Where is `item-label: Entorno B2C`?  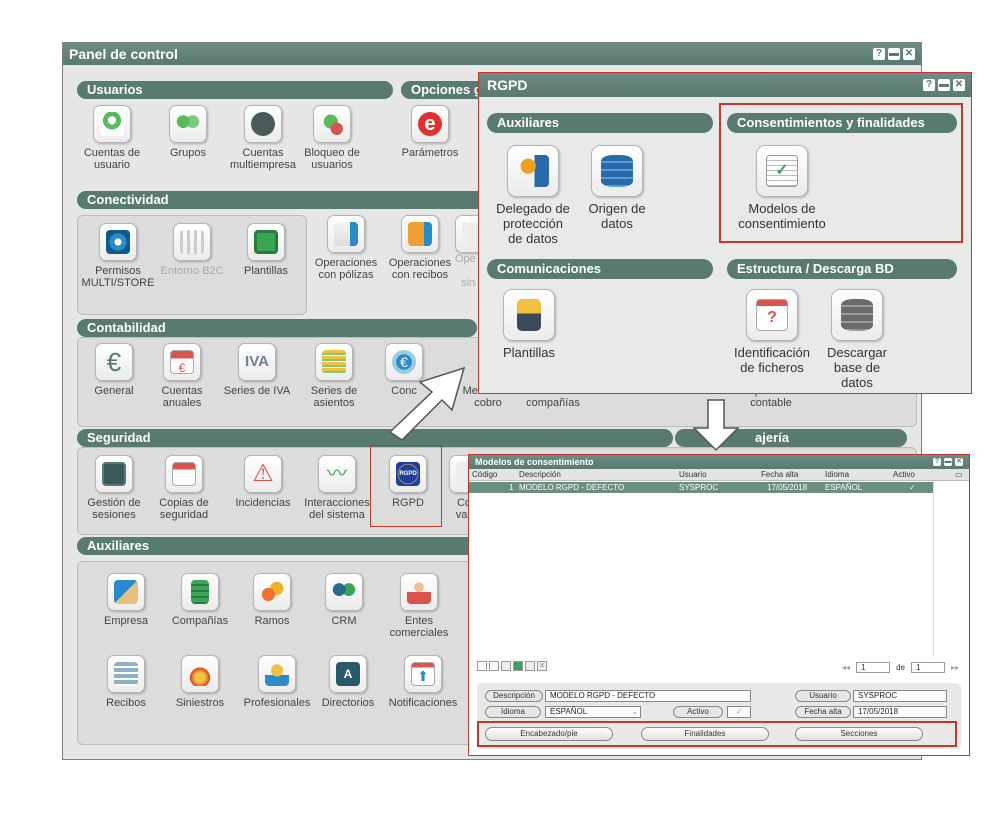 item-label: Entorno B2C is located at coordinates (192, 271).